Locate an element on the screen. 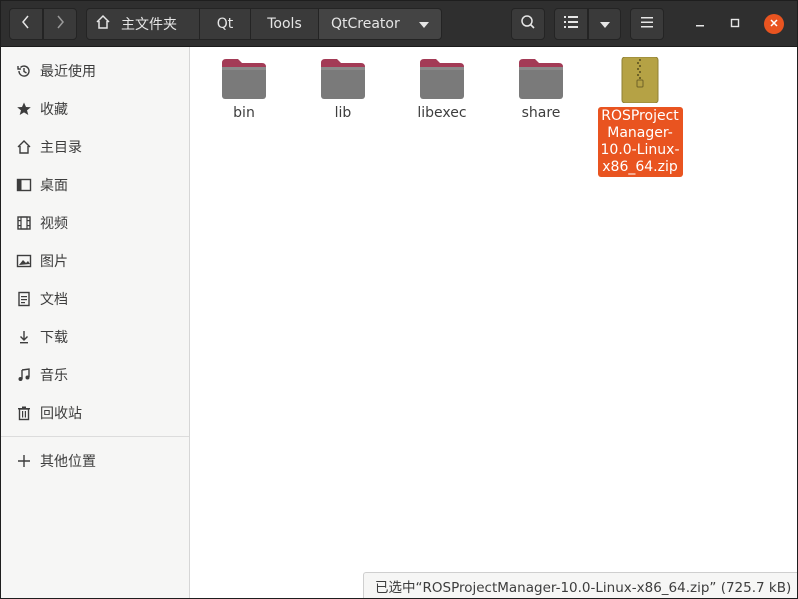 This screenshot has width=798, height=599. sidebar-item-label: 主目录 is located at coordinates (61, 148).